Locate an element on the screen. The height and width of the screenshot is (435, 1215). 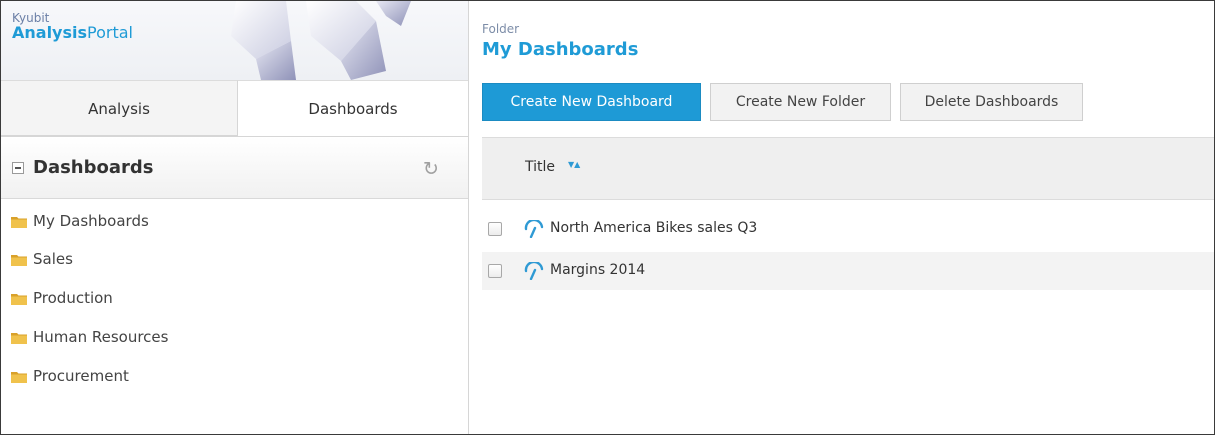
table-row: Margins 2014 is located at coordinates (848, 271).